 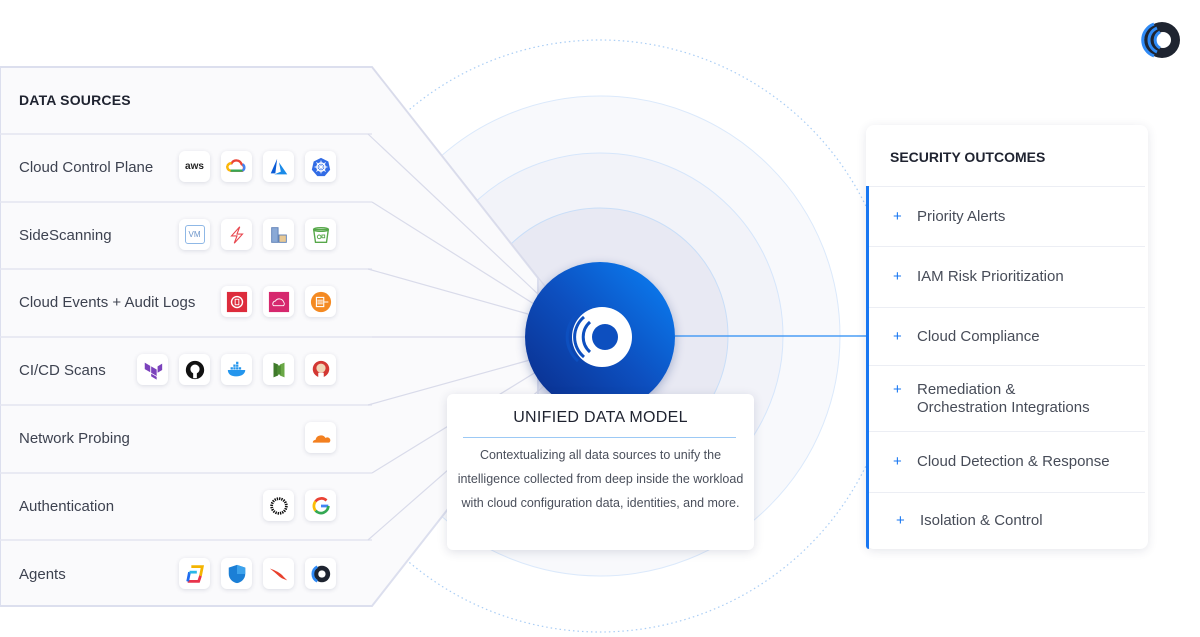 What do you see at coordinates (600, 417) in the screenshot?
I see `unified-data-model-title: UNIFIED DATA MODEL` at bounding box center [600, 417].